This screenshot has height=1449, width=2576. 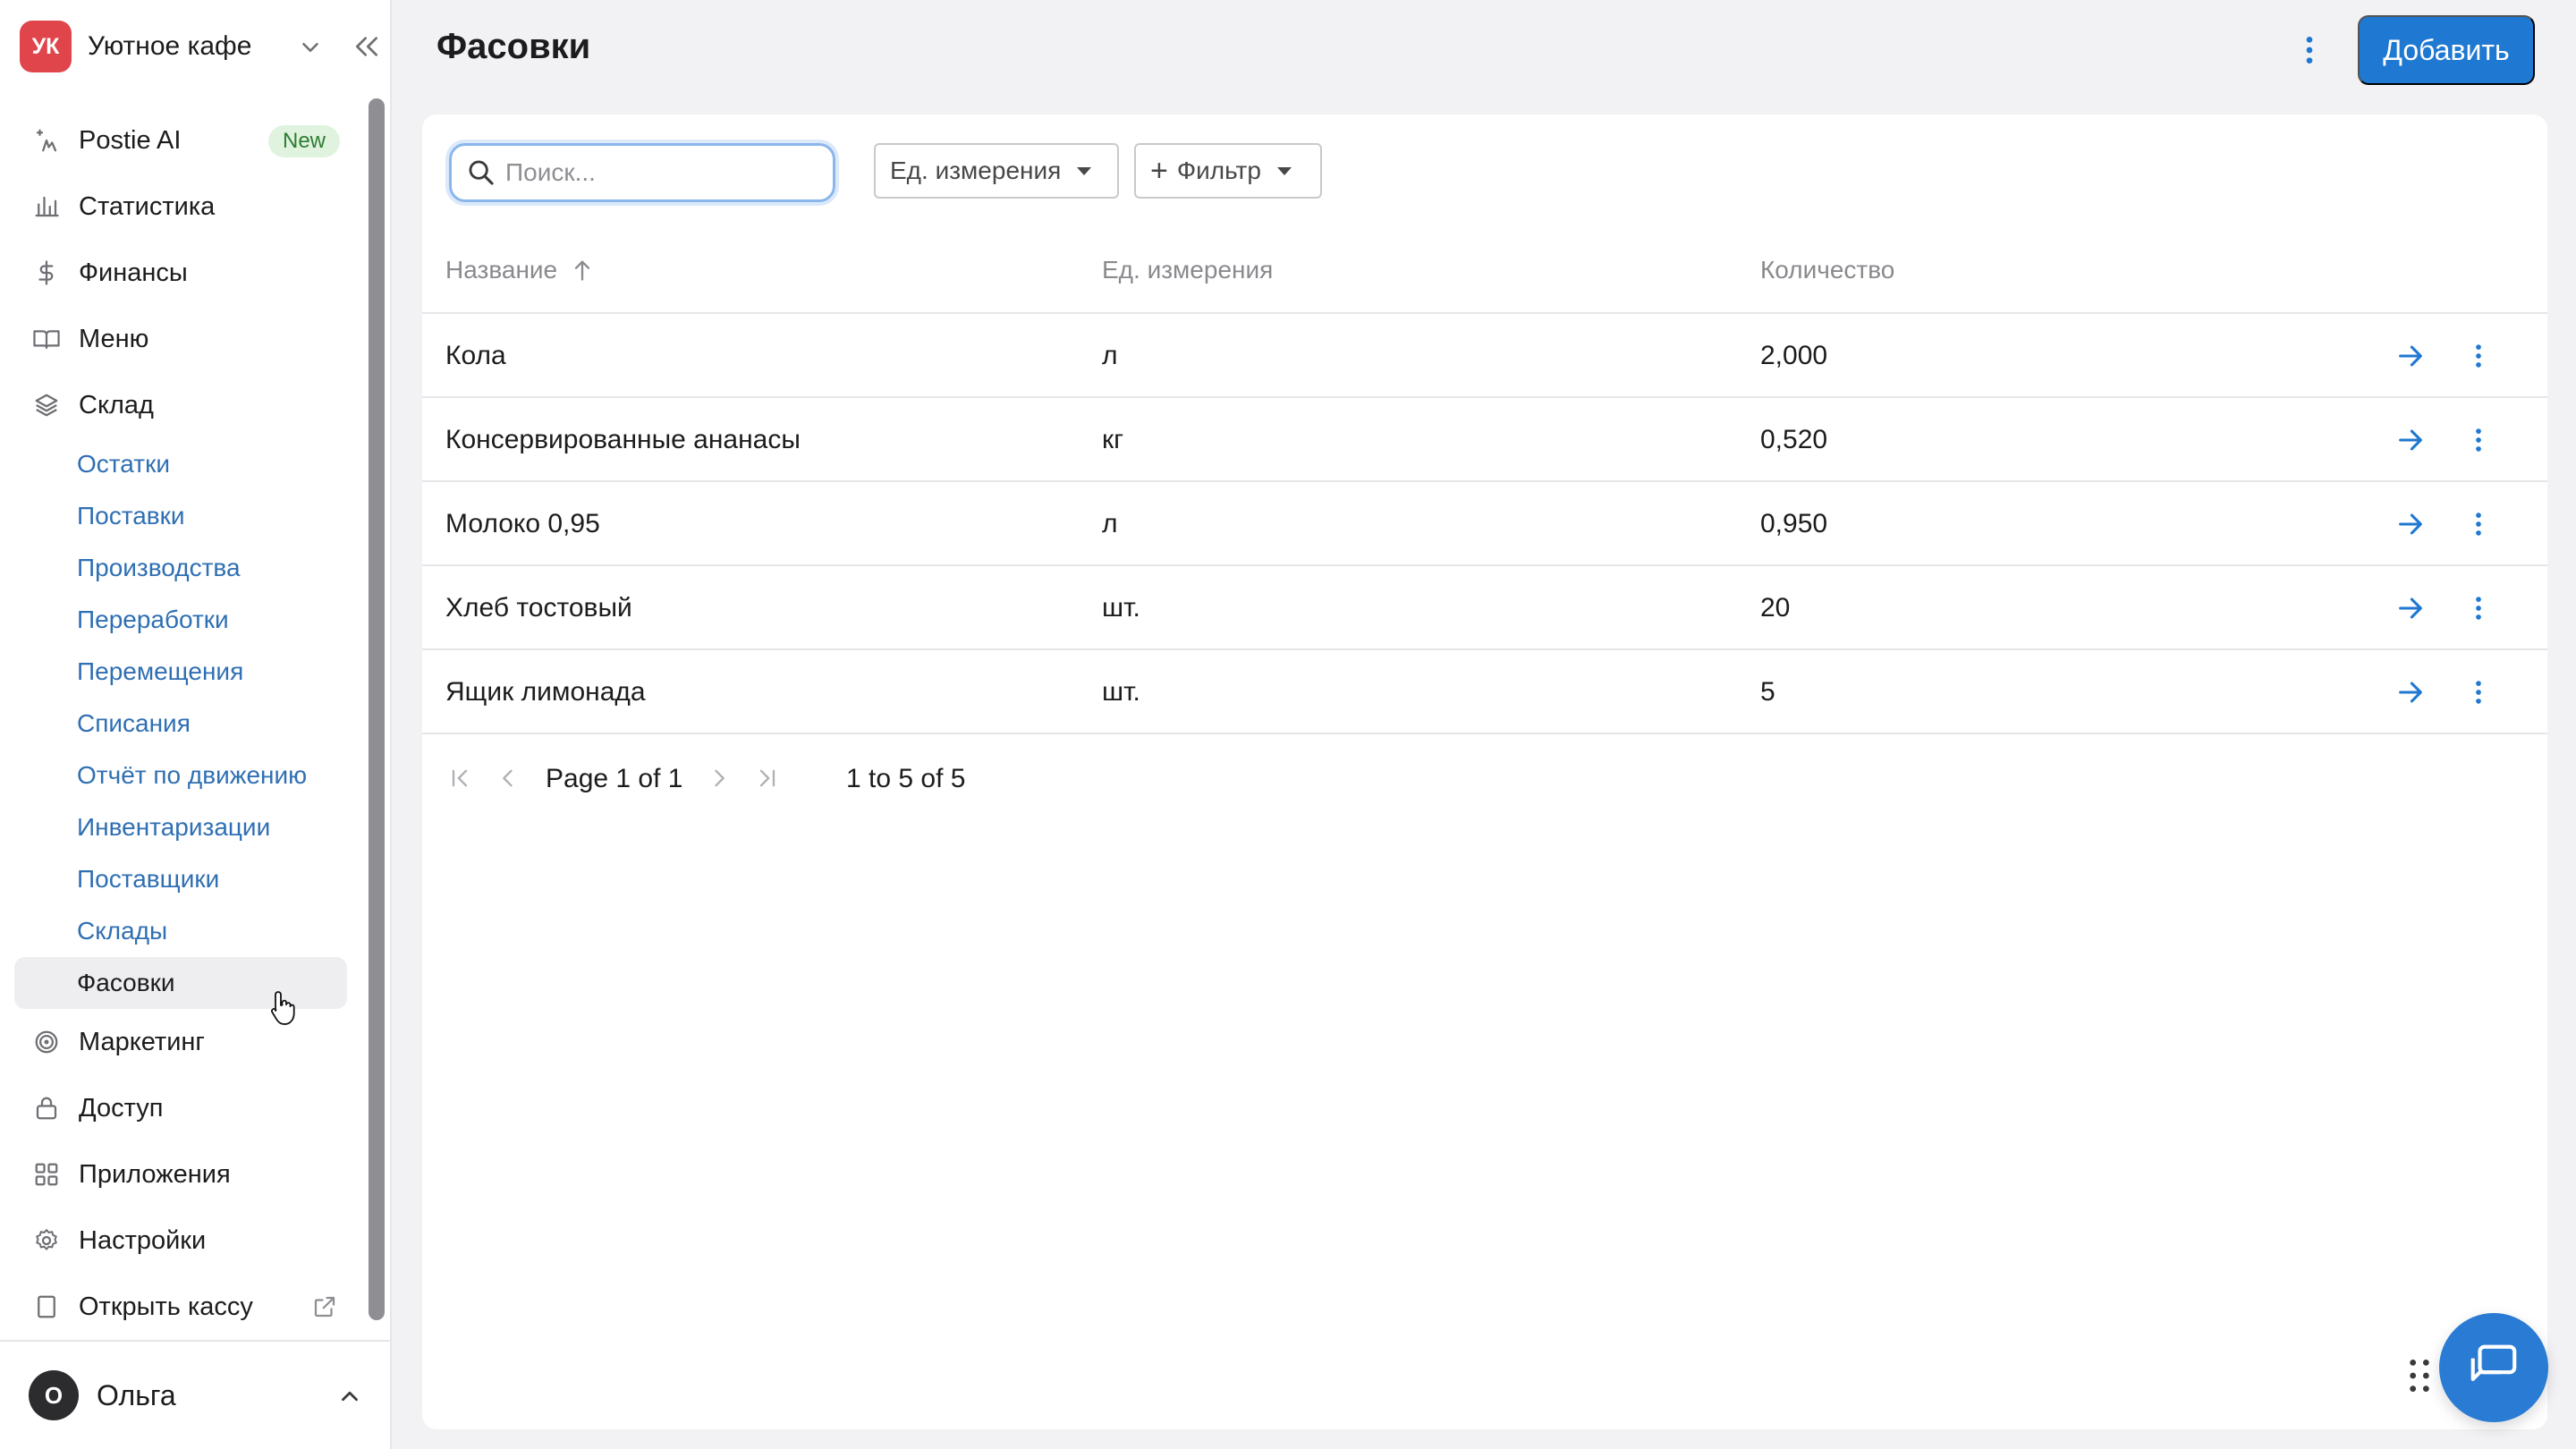 What do you see at coordinates (46, 46) in the screenshot?
I see `workspace-logo: УК` at bounding box center [46, 46].